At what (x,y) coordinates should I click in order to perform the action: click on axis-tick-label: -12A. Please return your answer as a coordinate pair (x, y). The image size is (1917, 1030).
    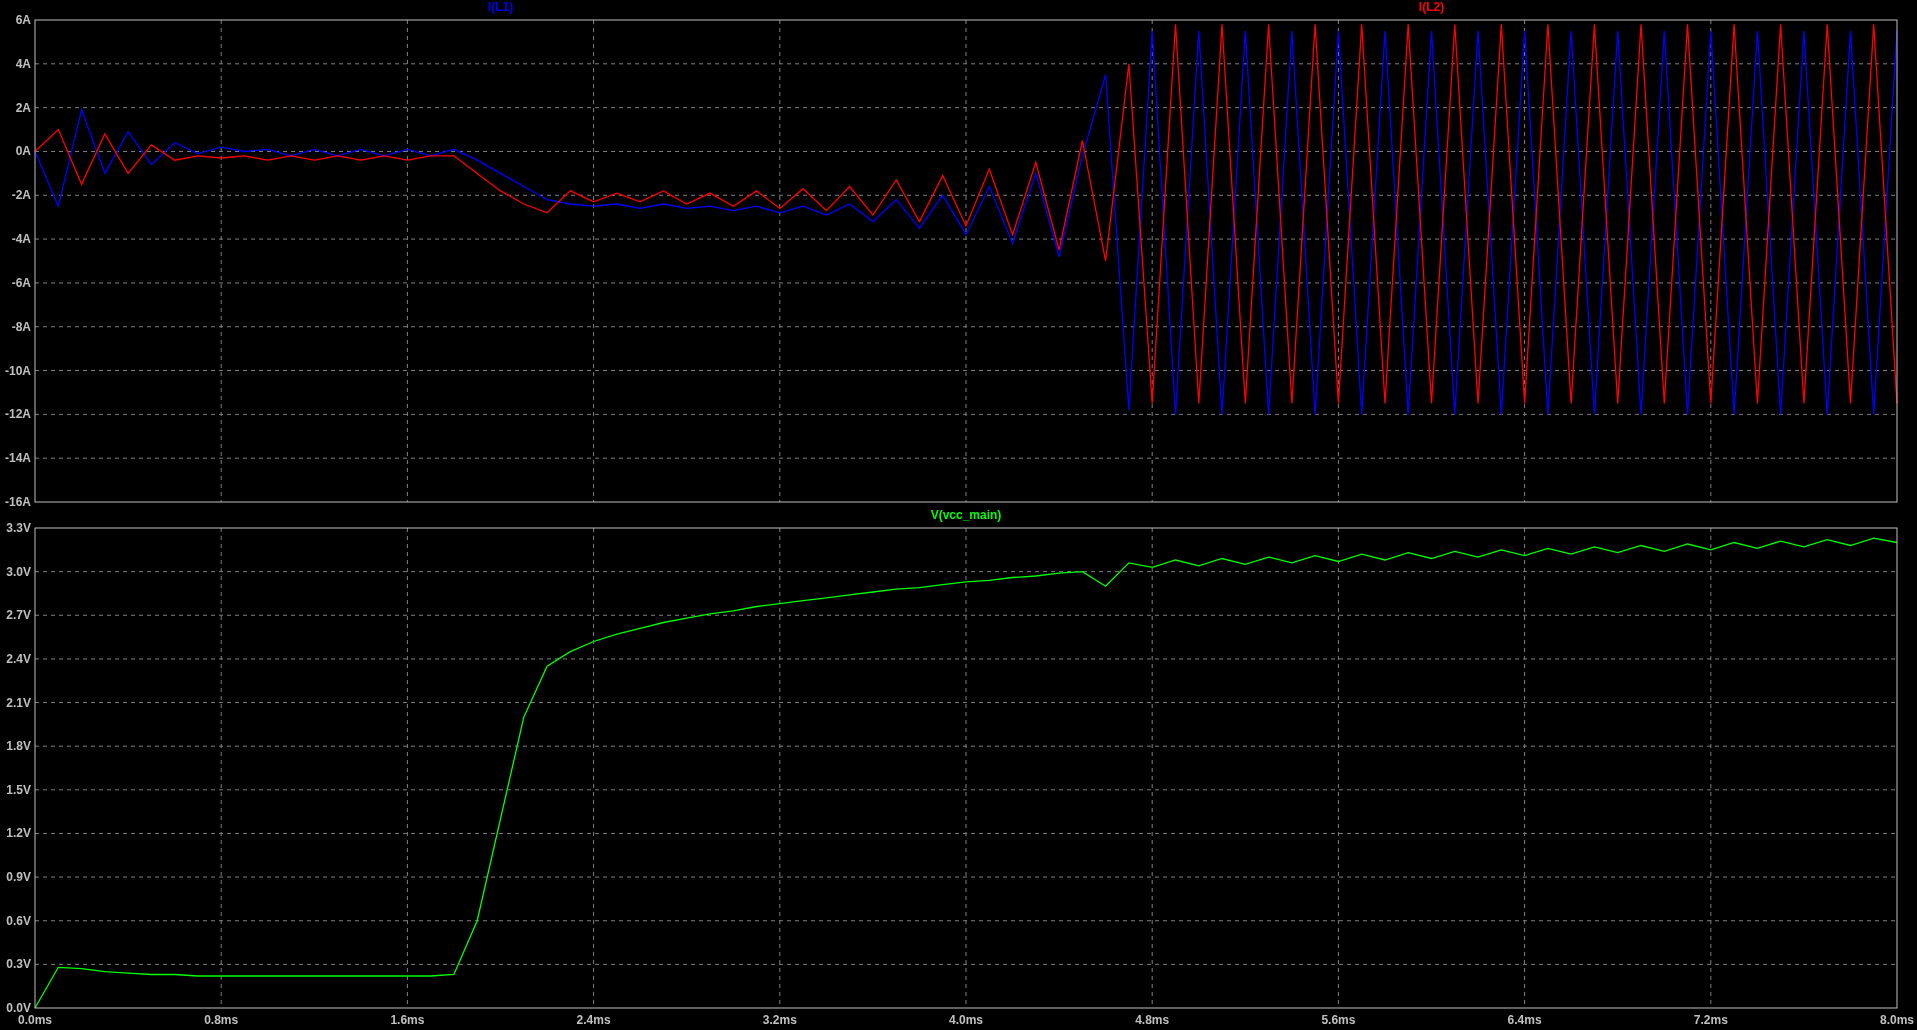
    Looking at the image, I should click on (18, 414).